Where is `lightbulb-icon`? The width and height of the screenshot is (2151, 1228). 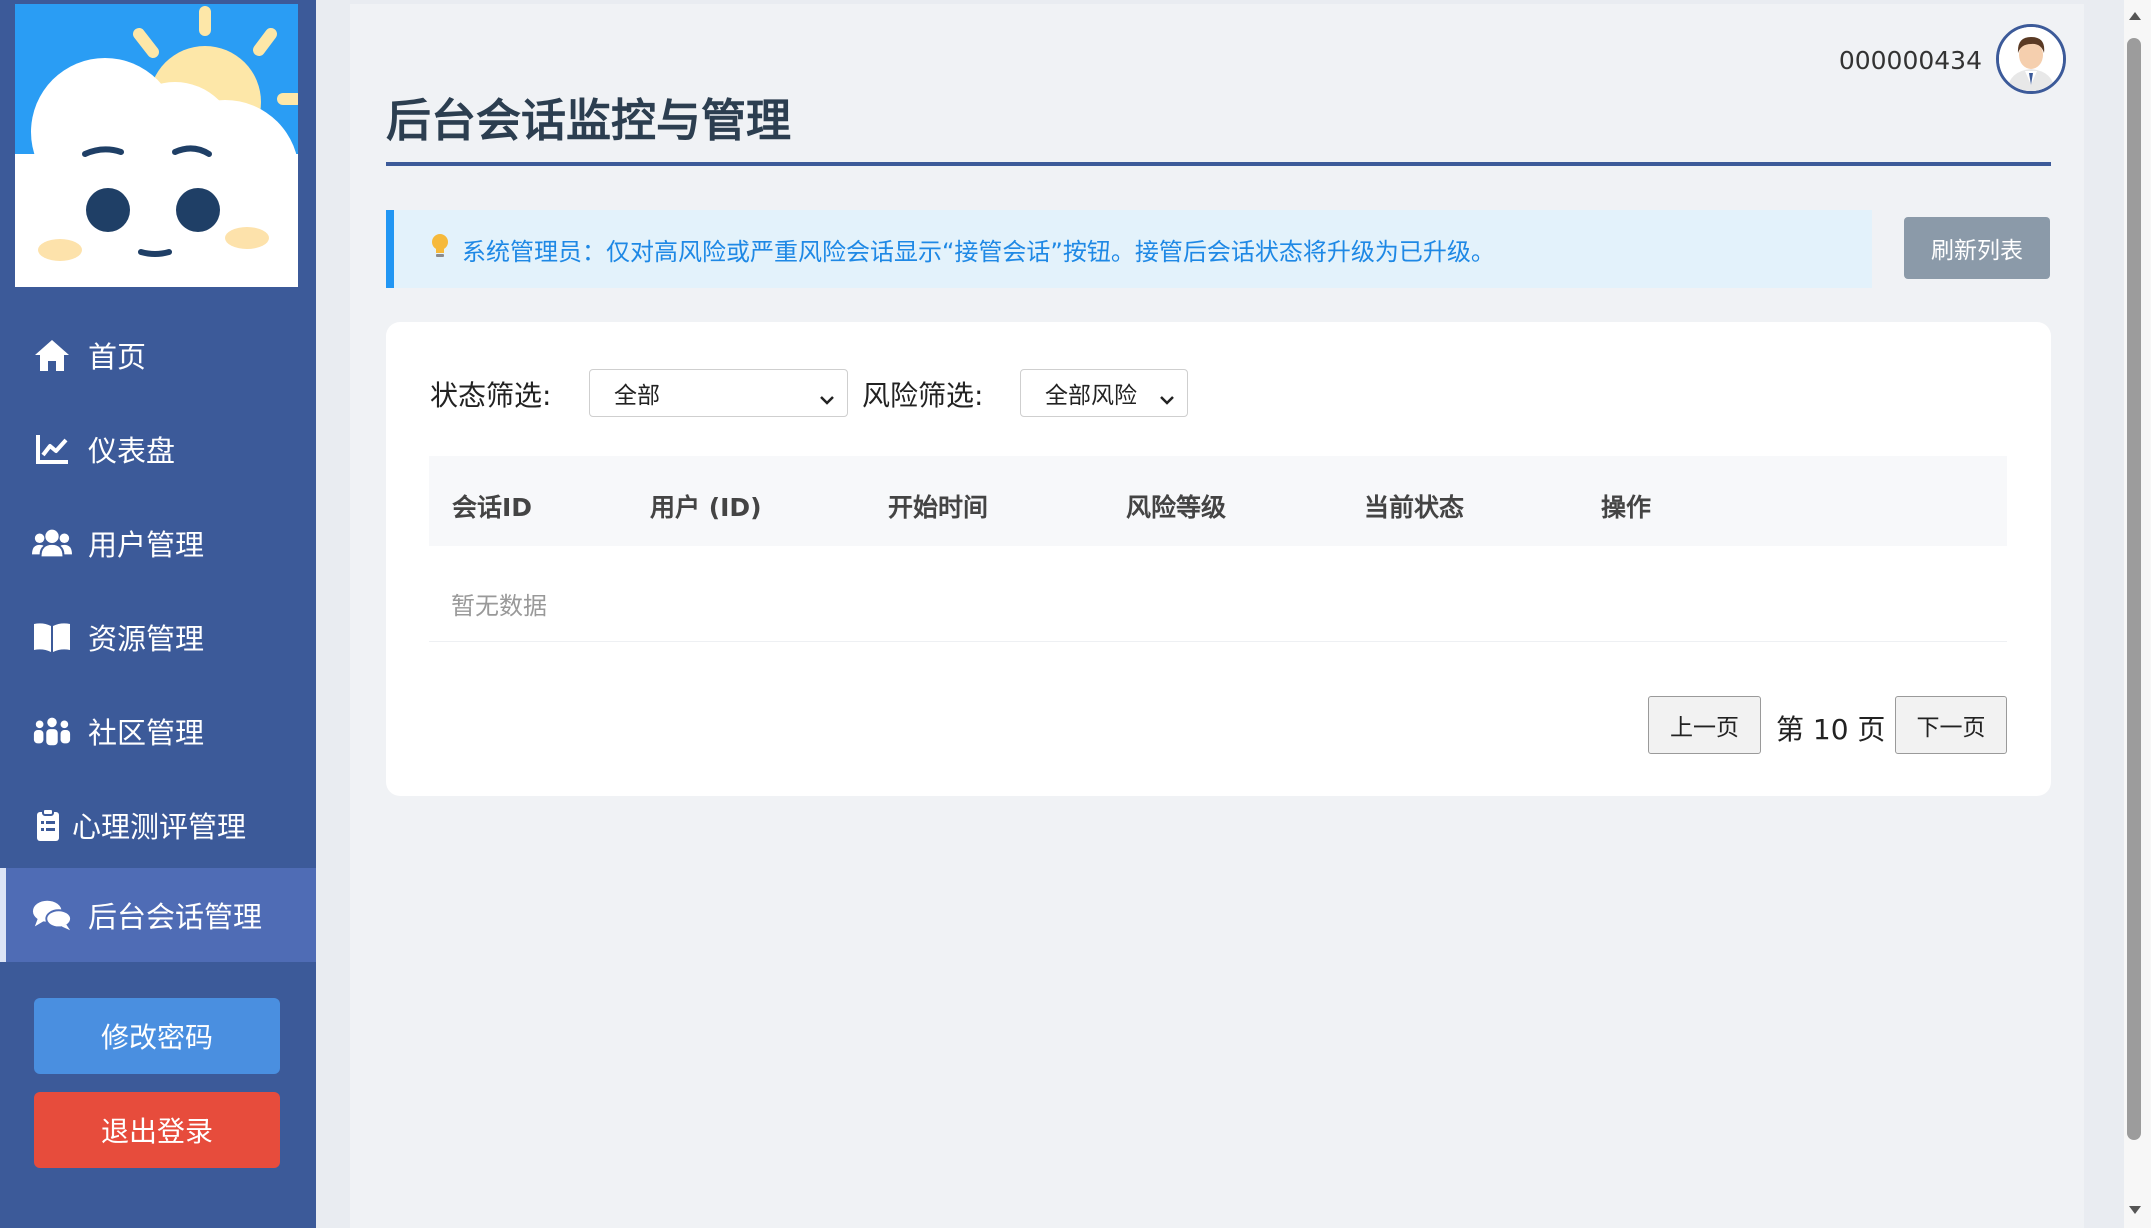
lightbulb-icon is located at coordinates (440, 249).